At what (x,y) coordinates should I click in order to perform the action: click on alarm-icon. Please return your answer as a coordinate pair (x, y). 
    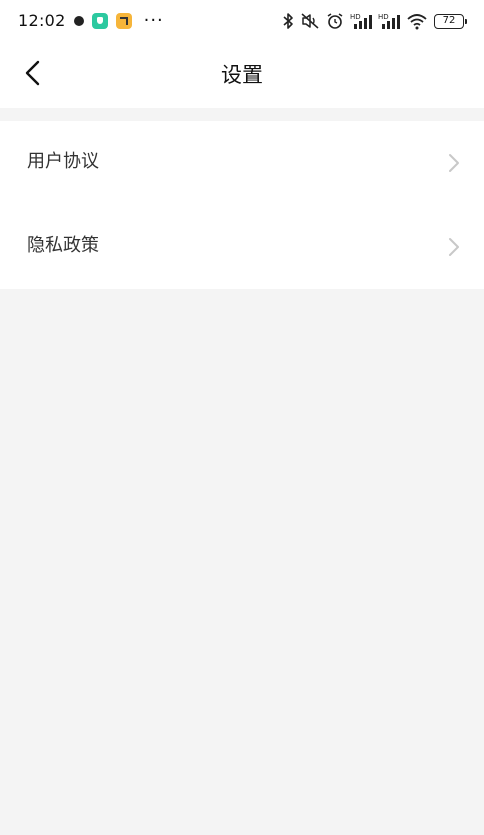
    Looking at the image, I should click on (335, 21).